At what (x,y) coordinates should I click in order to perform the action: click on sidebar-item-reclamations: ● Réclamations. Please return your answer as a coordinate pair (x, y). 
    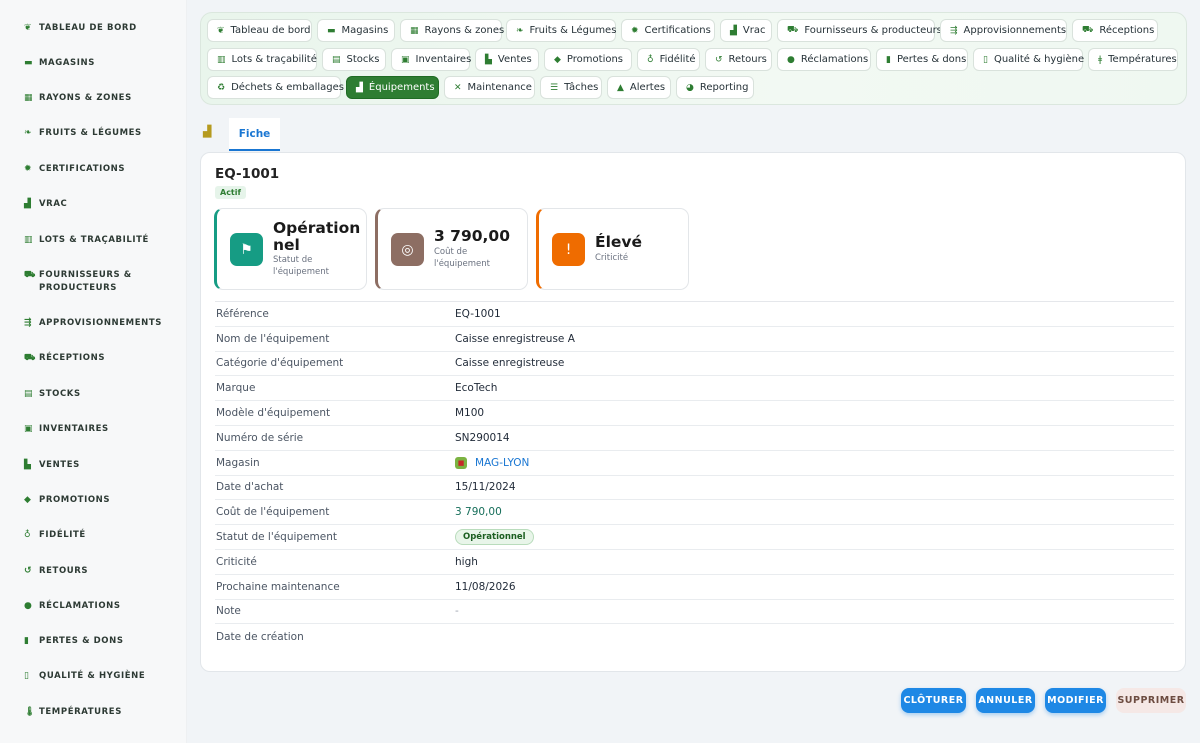
    Looking at the image, I should click on (93, 606).